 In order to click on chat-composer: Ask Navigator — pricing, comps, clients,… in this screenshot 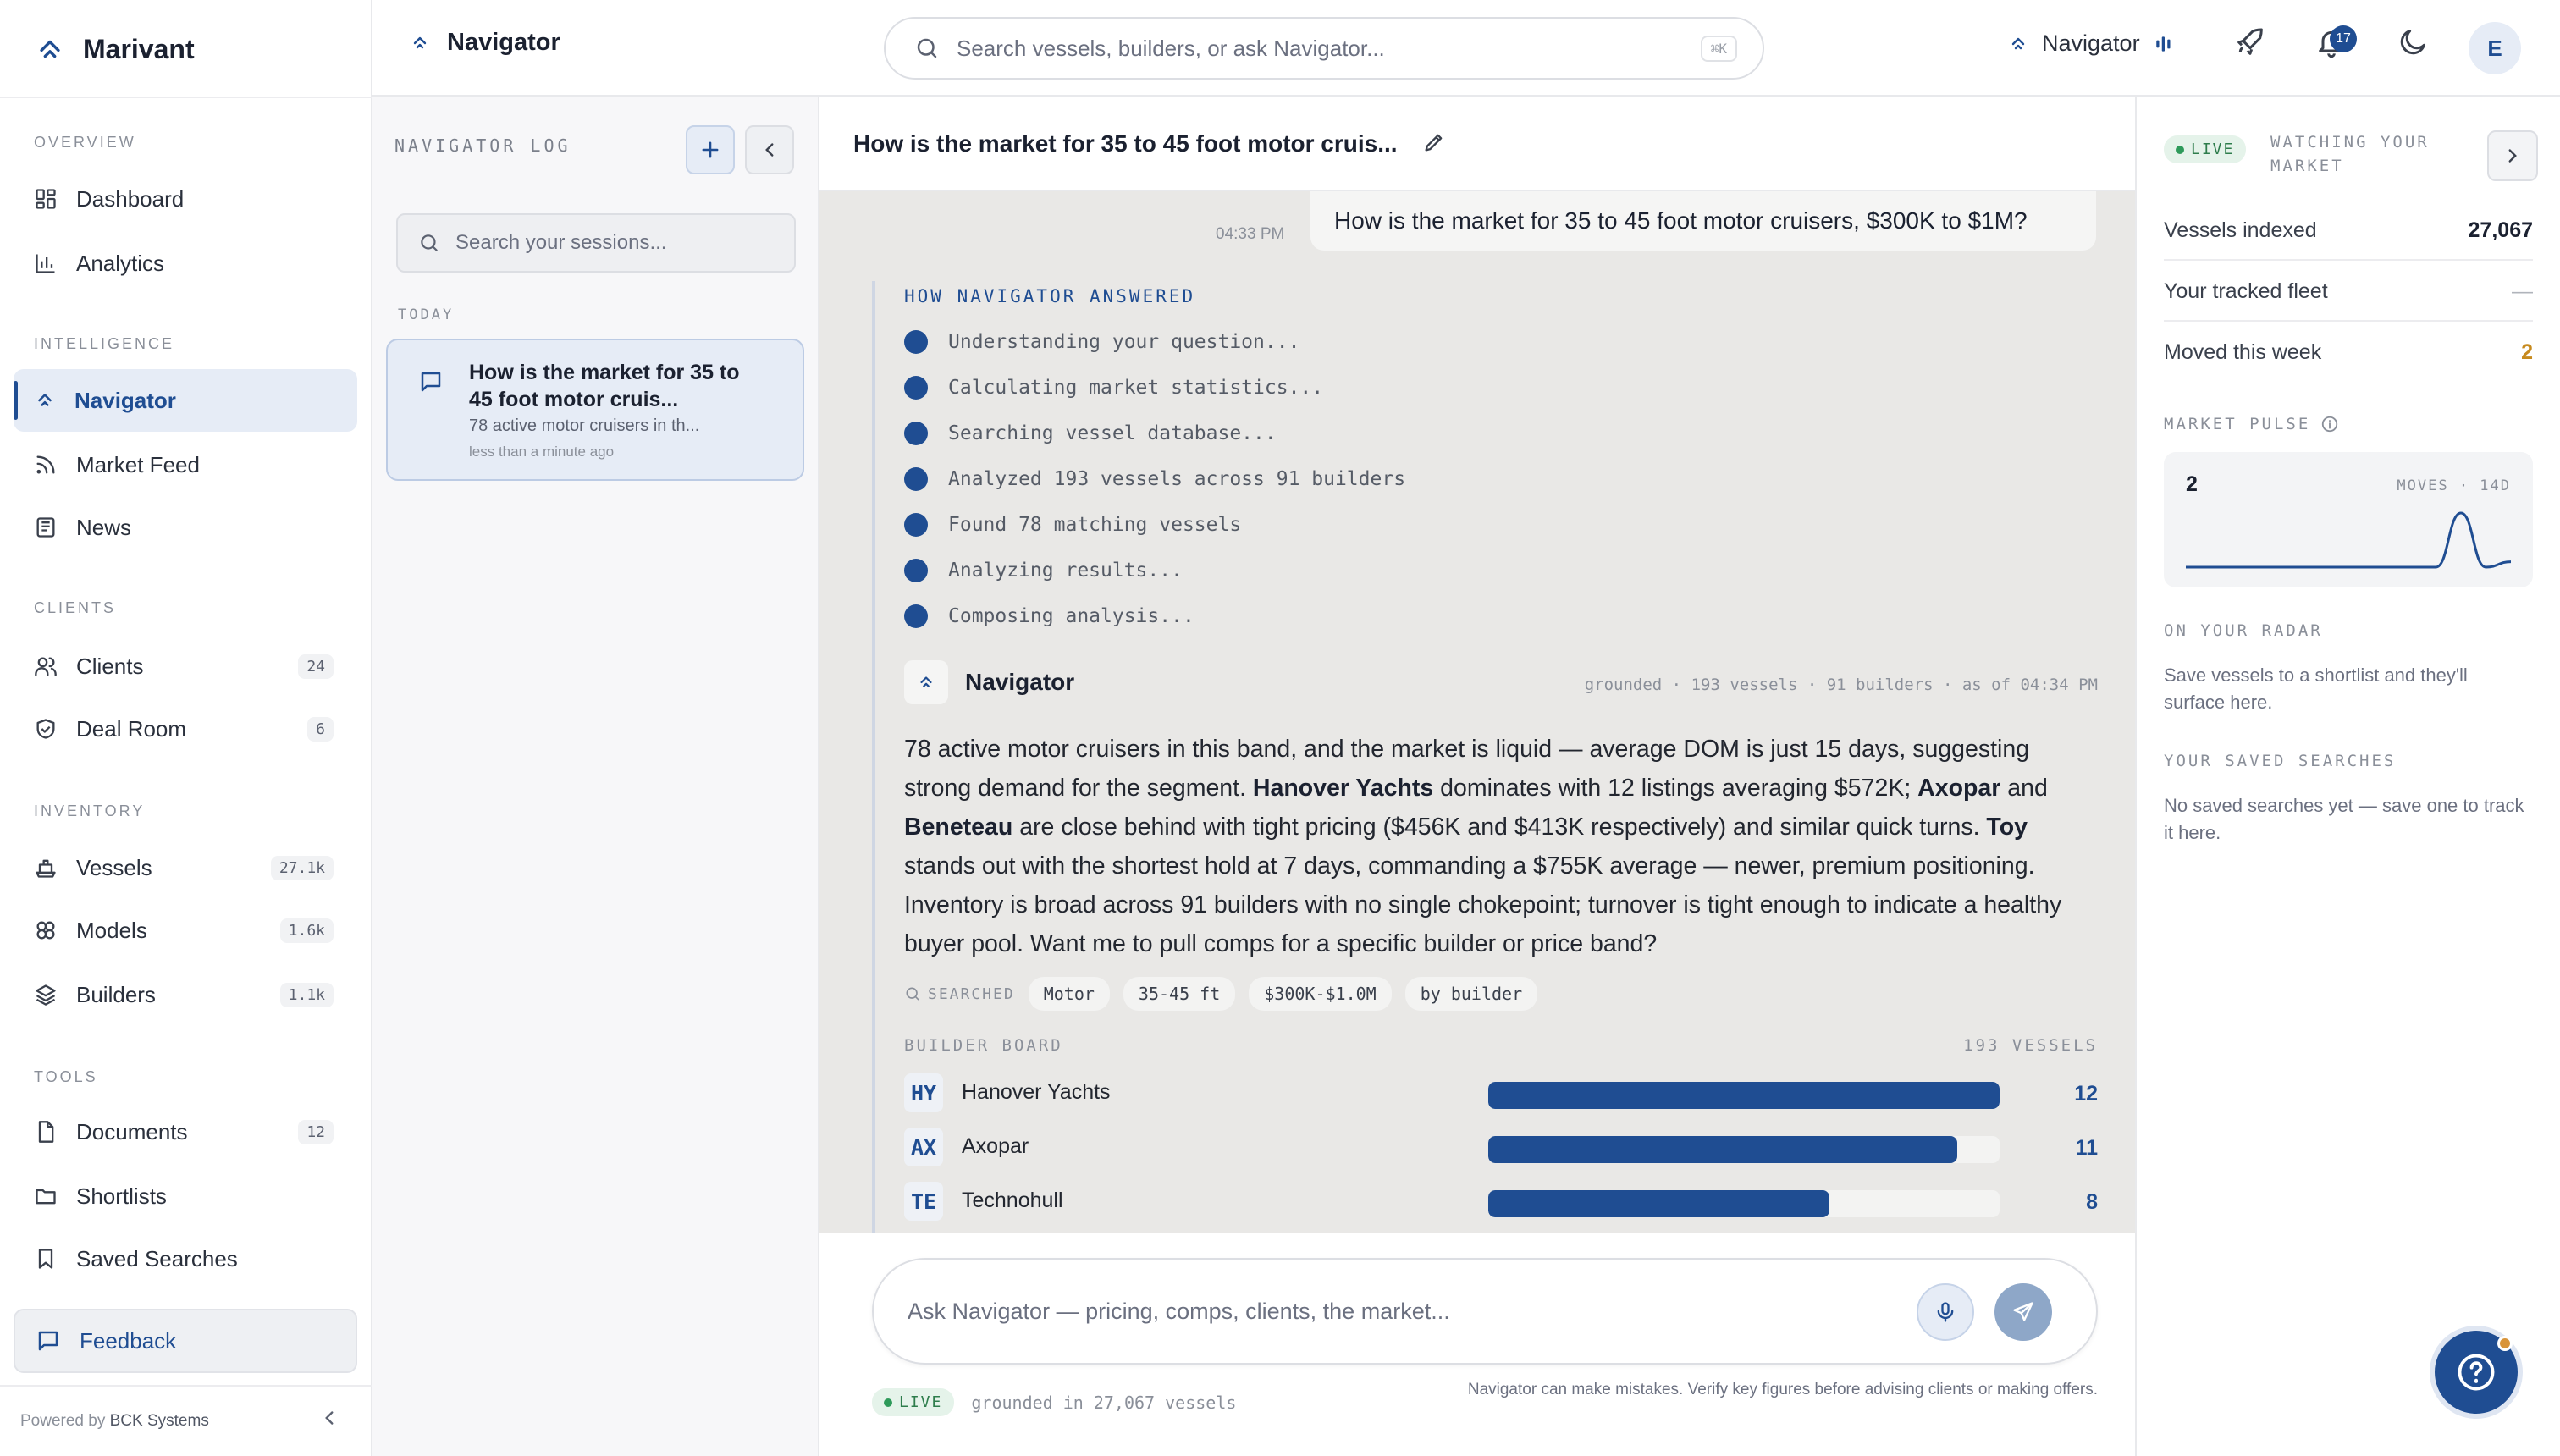, I will do `click(1485, 1311)`.